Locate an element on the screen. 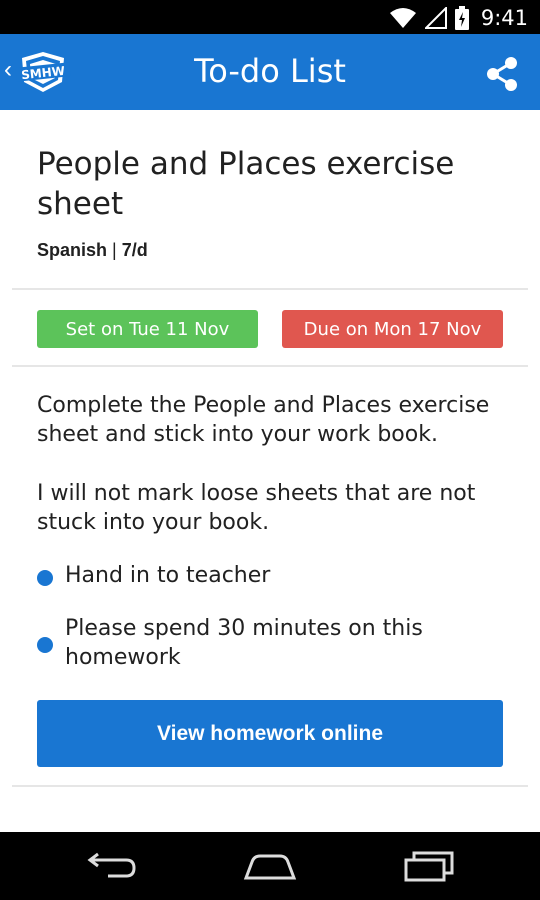  list-item-text: Hand in to teacher is located at coordinates (168, 575).